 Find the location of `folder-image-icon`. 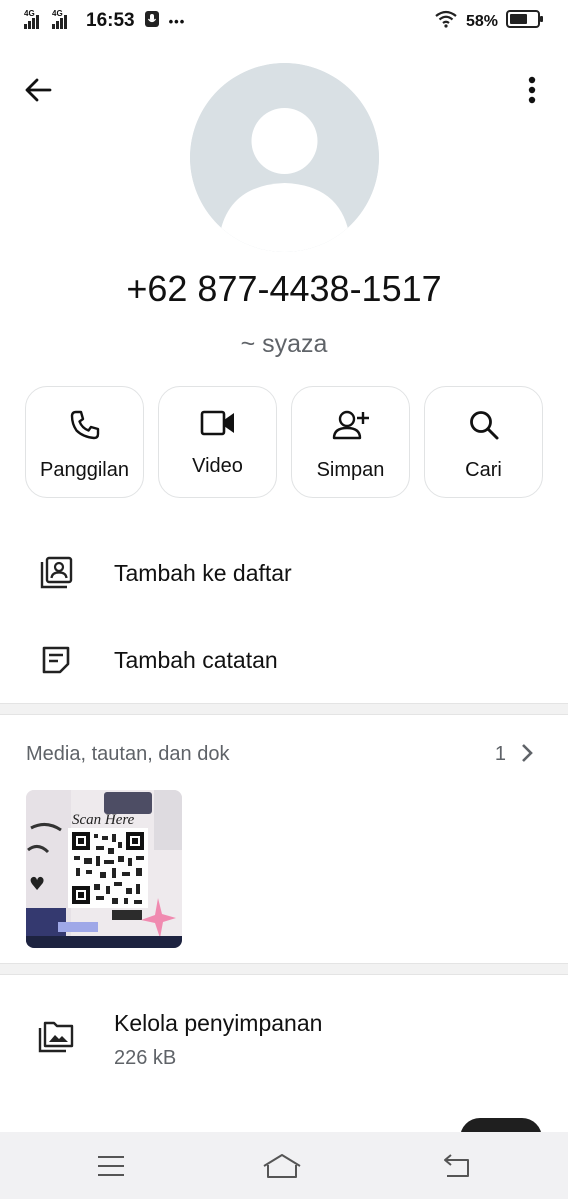

folder-image-icon is located at coordinates (56, 1039).